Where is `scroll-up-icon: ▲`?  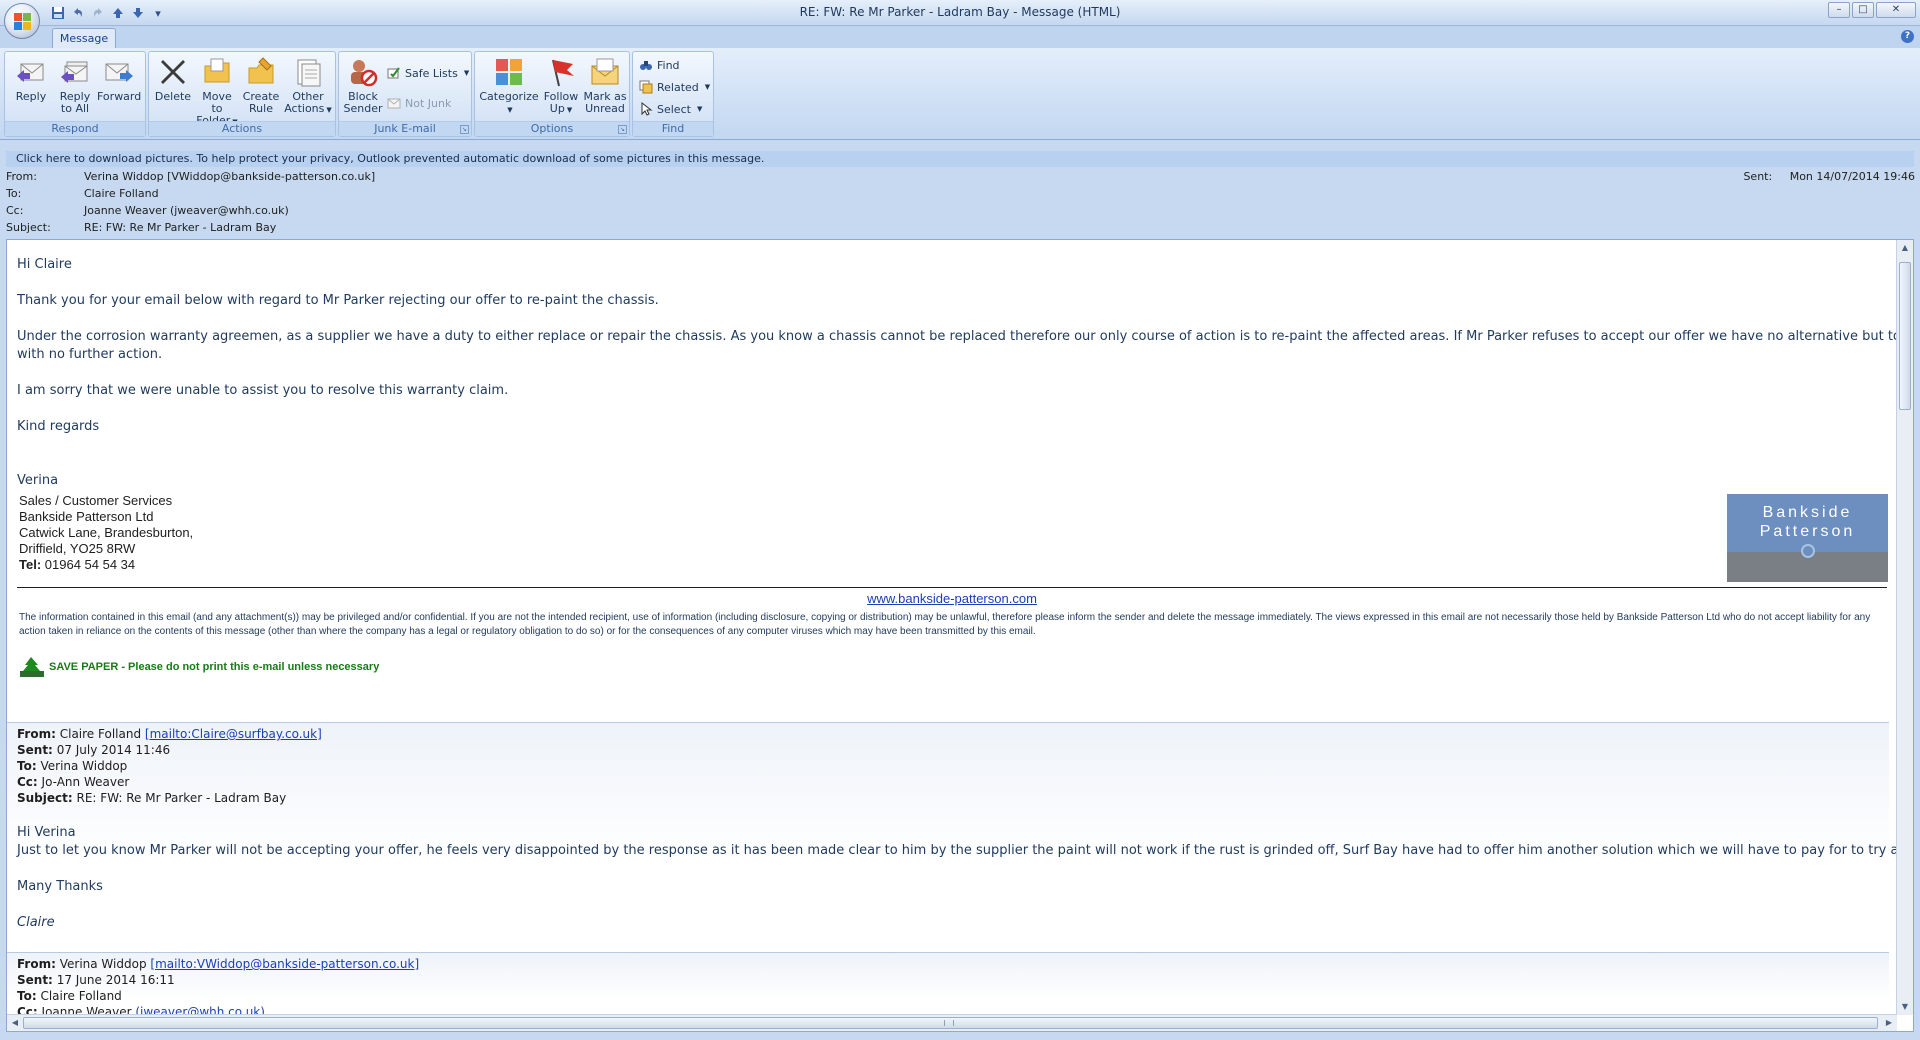
scroll-up-icon: ▲ is located at coordinates (1905, 248).